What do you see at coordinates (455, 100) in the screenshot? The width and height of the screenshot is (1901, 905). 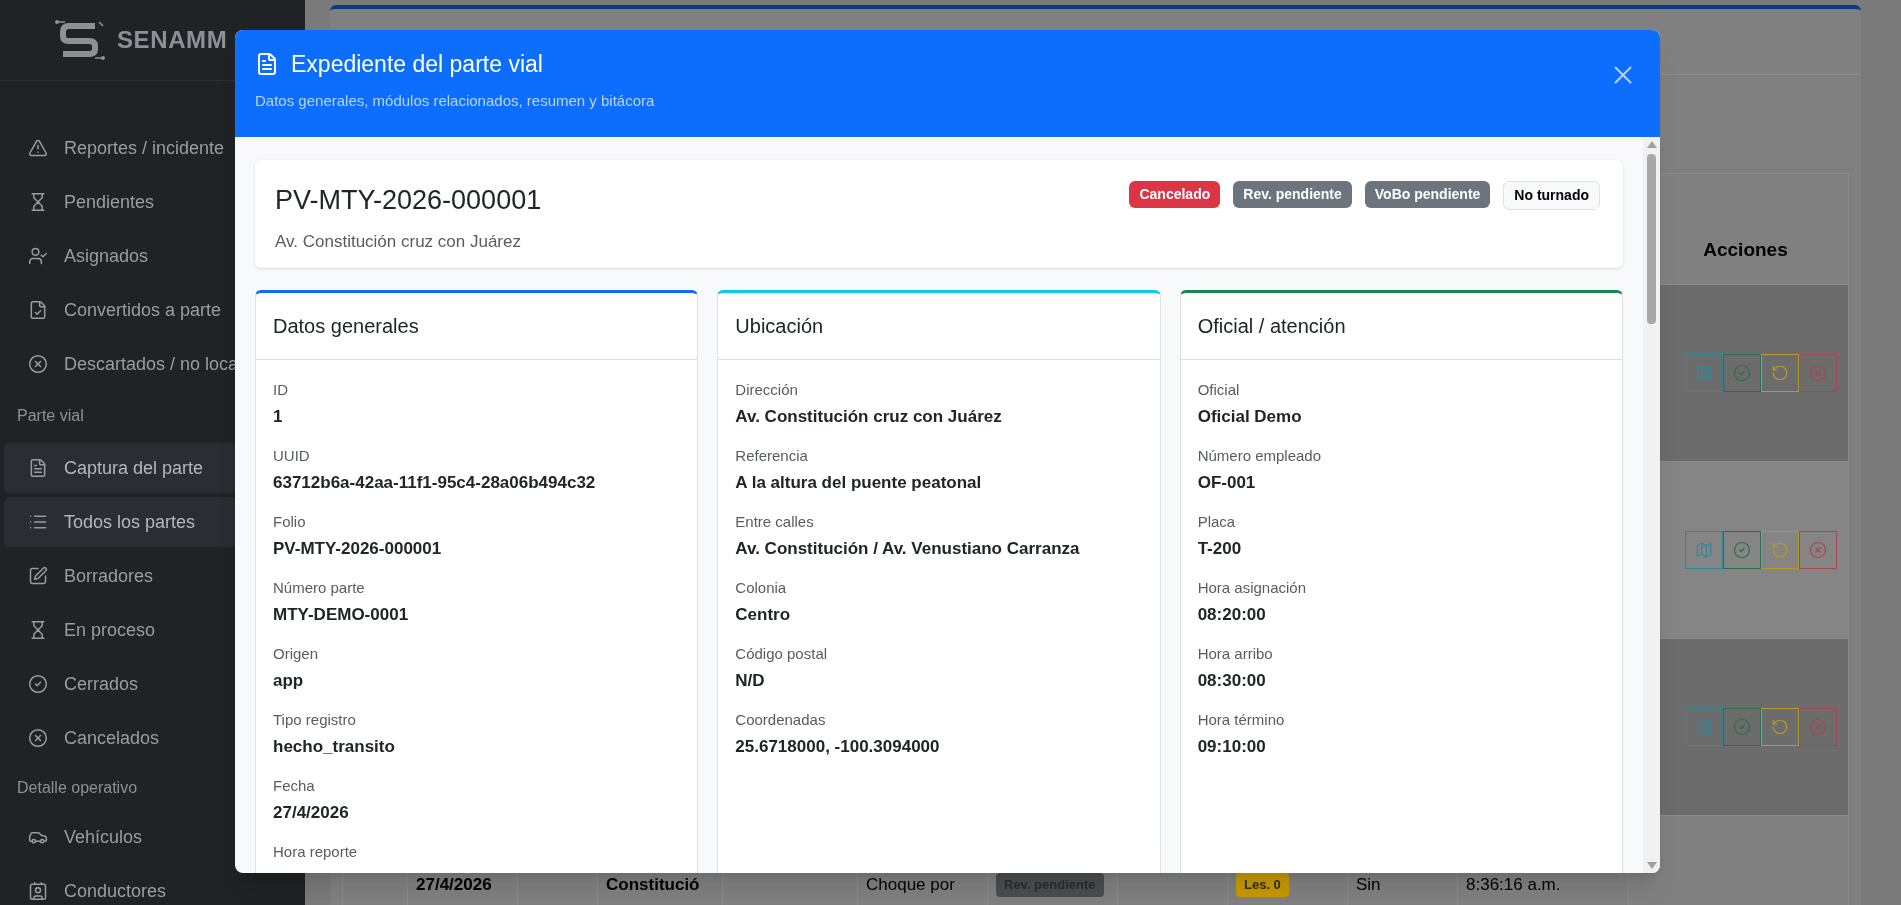 I see `dialog-subtitle: Datos generales, módulos relacionados, resumen y bitácora` at bounding box center [455, 100].